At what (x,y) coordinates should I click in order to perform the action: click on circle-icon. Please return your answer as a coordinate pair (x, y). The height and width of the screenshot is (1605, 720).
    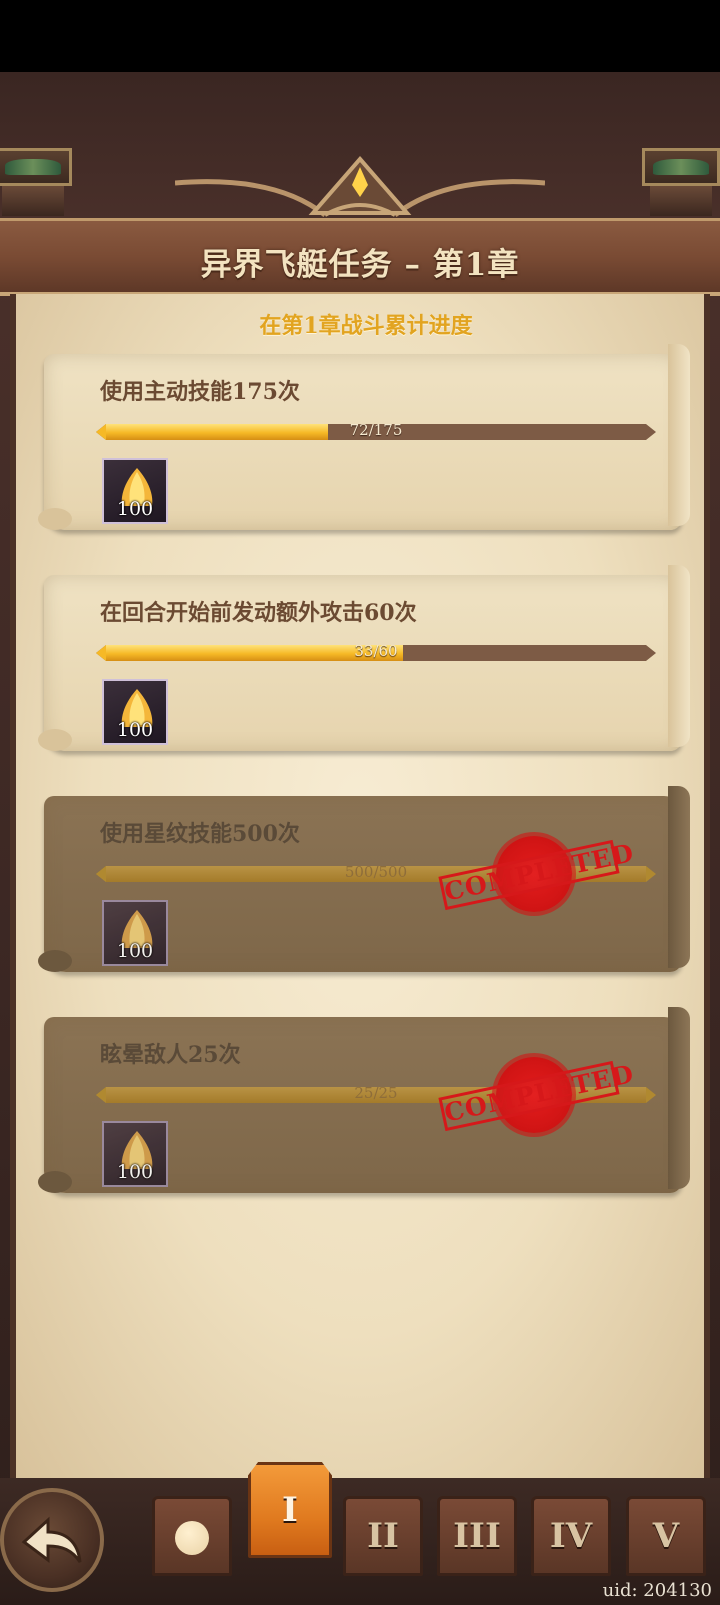
    Looking at the image, I should click on (192, 1538).